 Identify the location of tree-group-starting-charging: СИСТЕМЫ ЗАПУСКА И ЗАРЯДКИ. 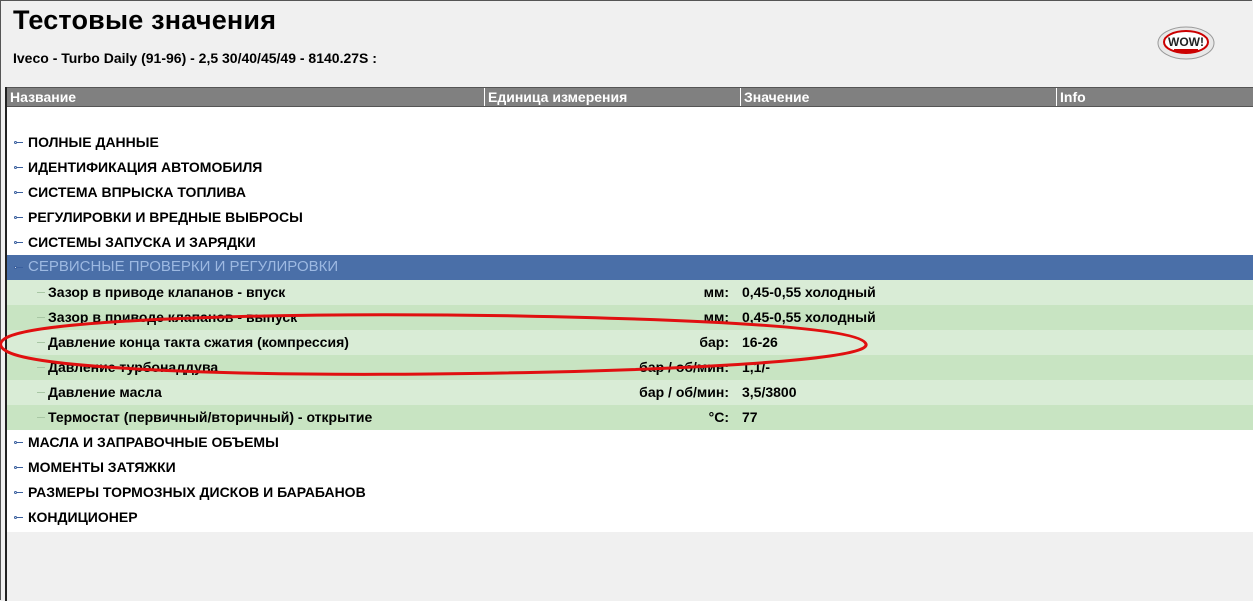
(630, 242).